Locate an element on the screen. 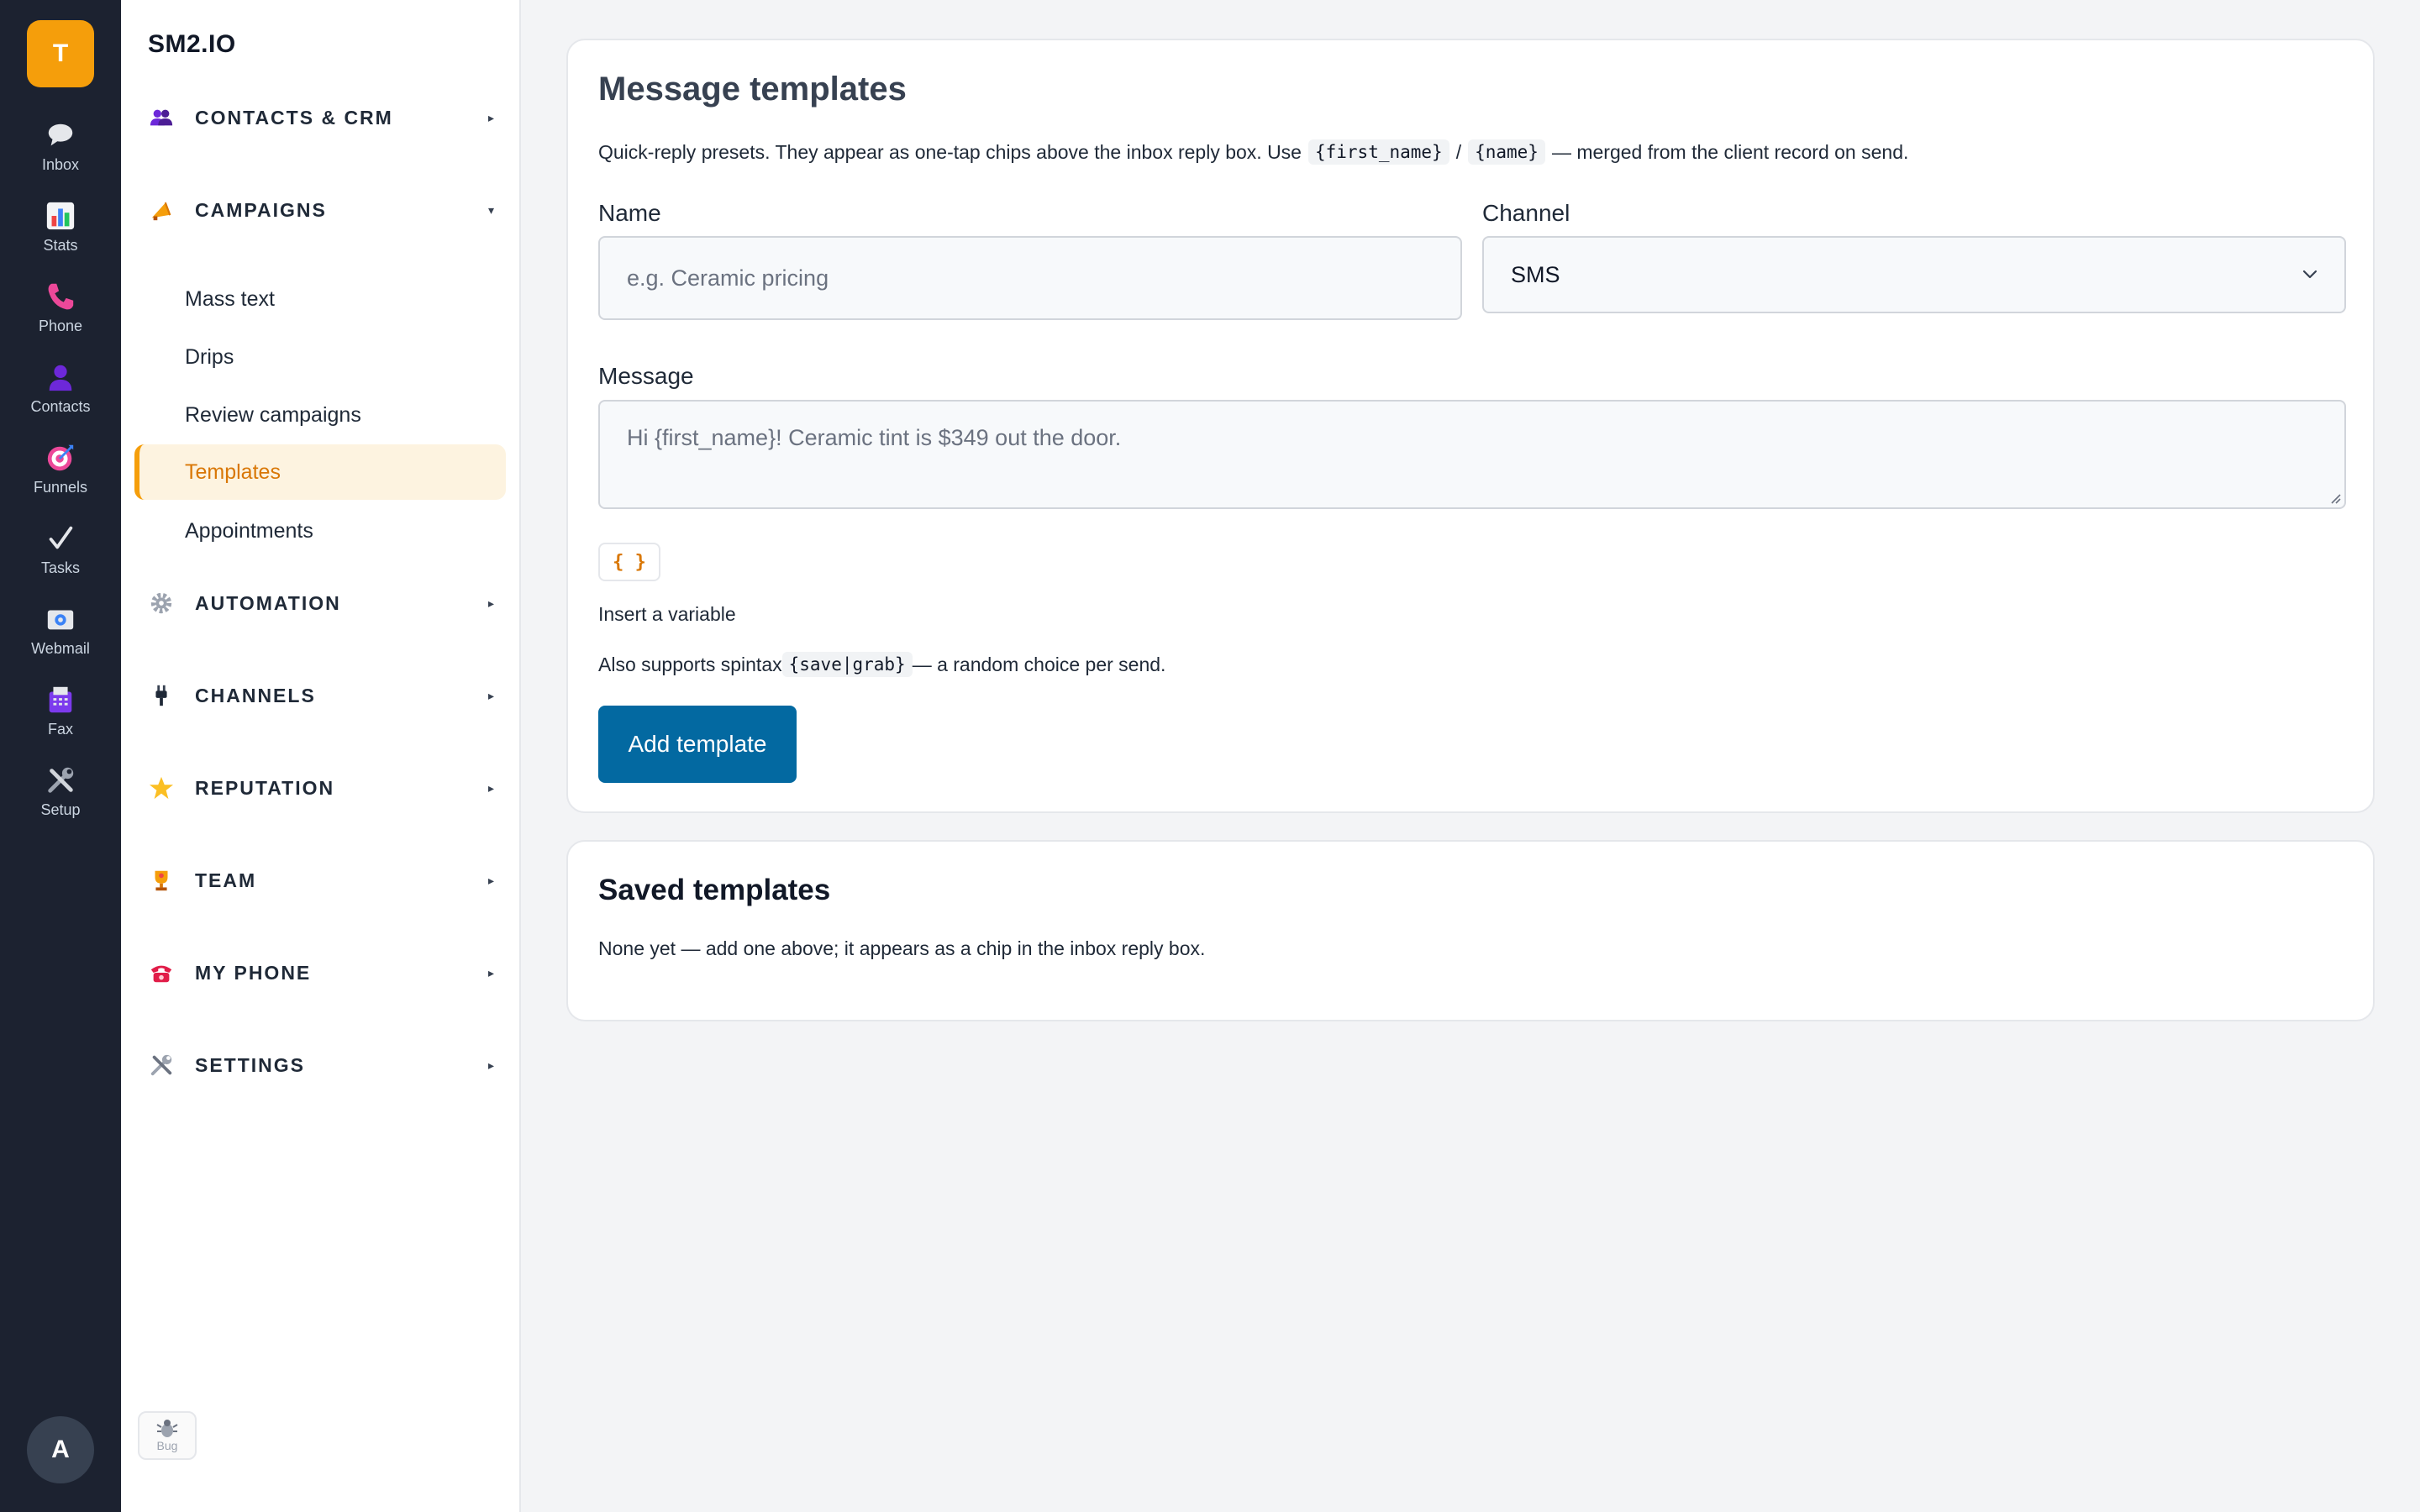  rail-item-phone: Phone is located at coordinates (60, 307).